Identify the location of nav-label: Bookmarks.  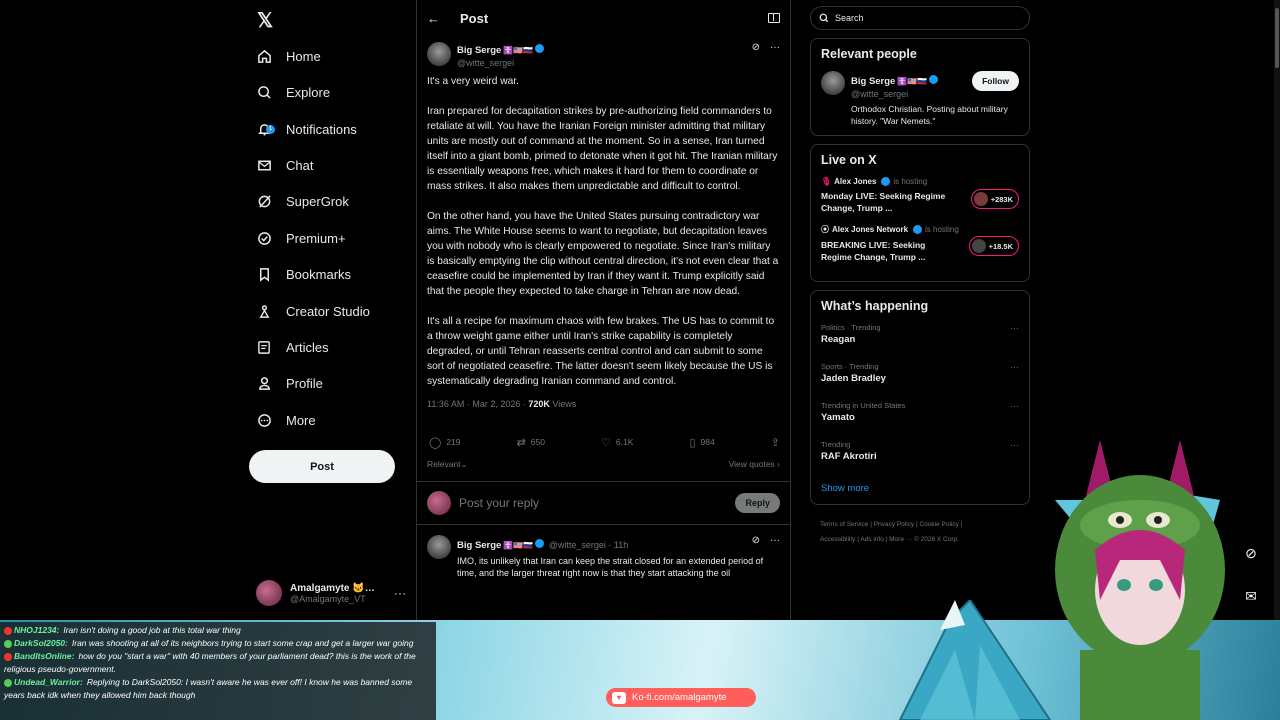
(319, 274).